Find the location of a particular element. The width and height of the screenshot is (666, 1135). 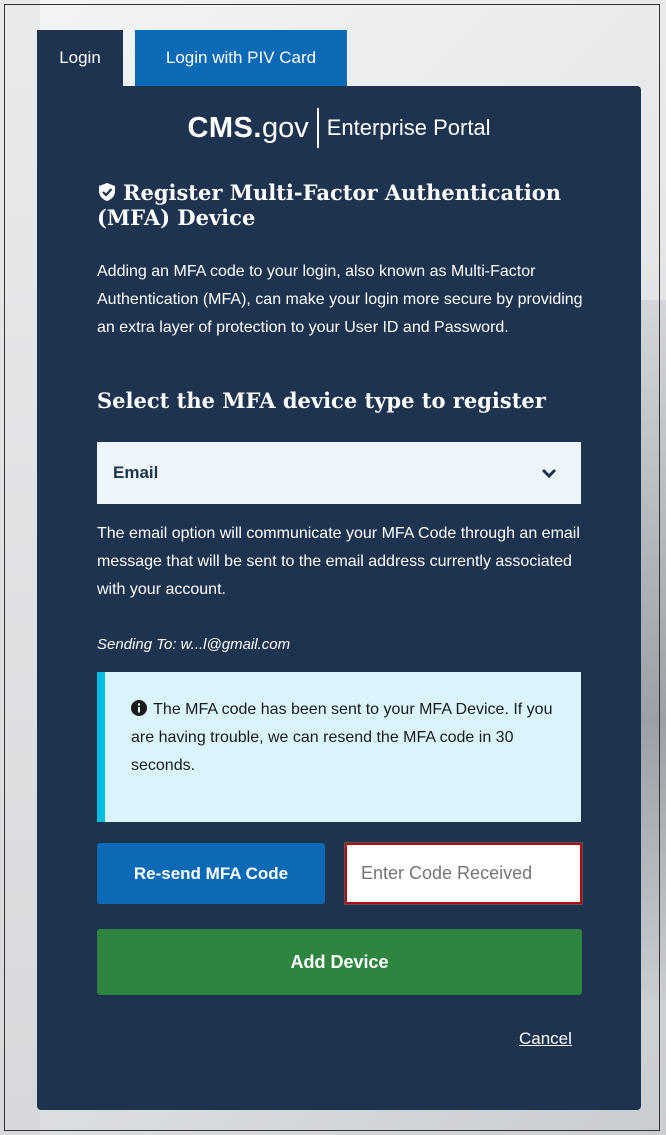

sending-to-label: Sending To: w...l@gmail.com is located at coordinates (194, 644).